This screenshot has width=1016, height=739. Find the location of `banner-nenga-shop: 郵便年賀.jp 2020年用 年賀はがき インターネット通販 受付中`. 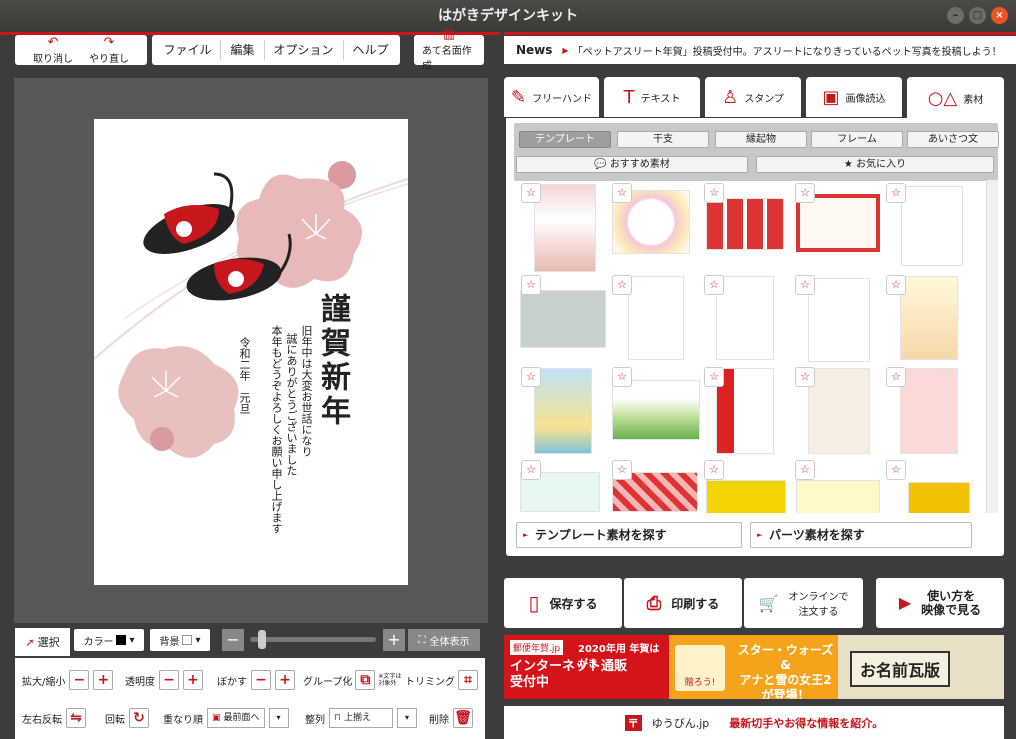

banner-nenga-shop: 郵便年賀.jp 2020年用 年賀はがき インターネット通販 受付中 is located at coordinates (586, 667).